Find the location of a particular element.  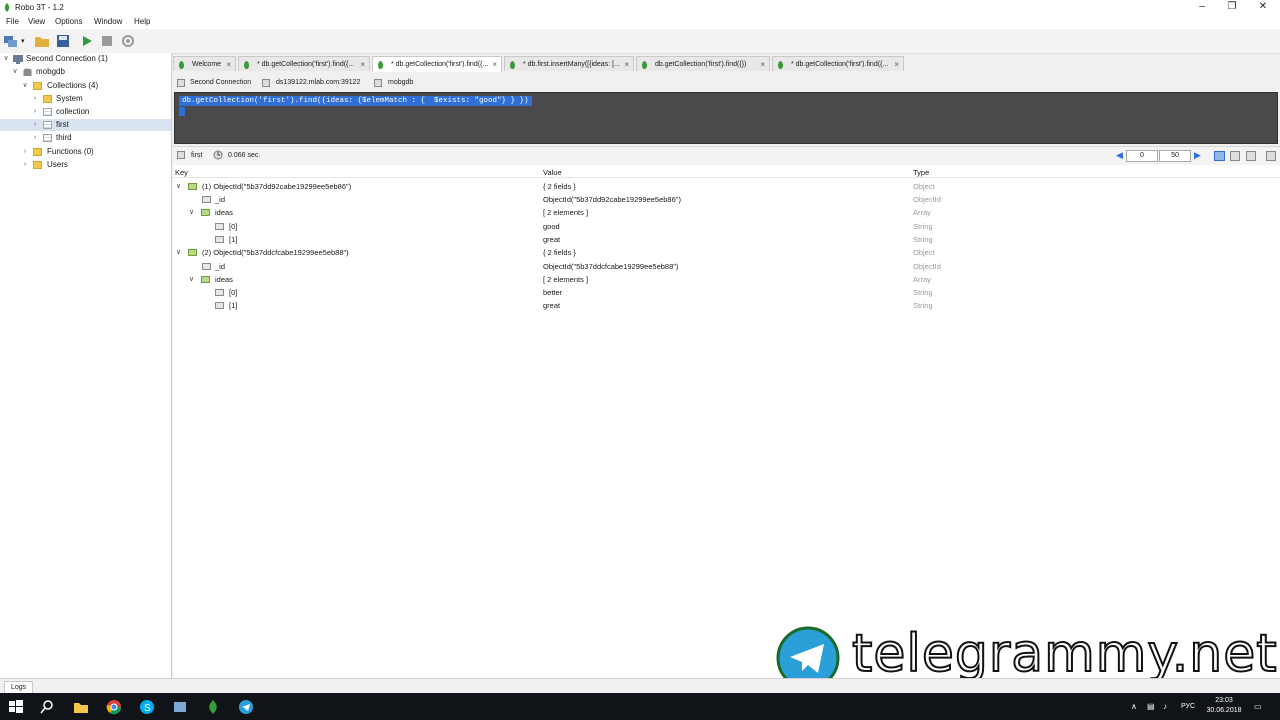

run-icon is located at coordinates (87, 41).